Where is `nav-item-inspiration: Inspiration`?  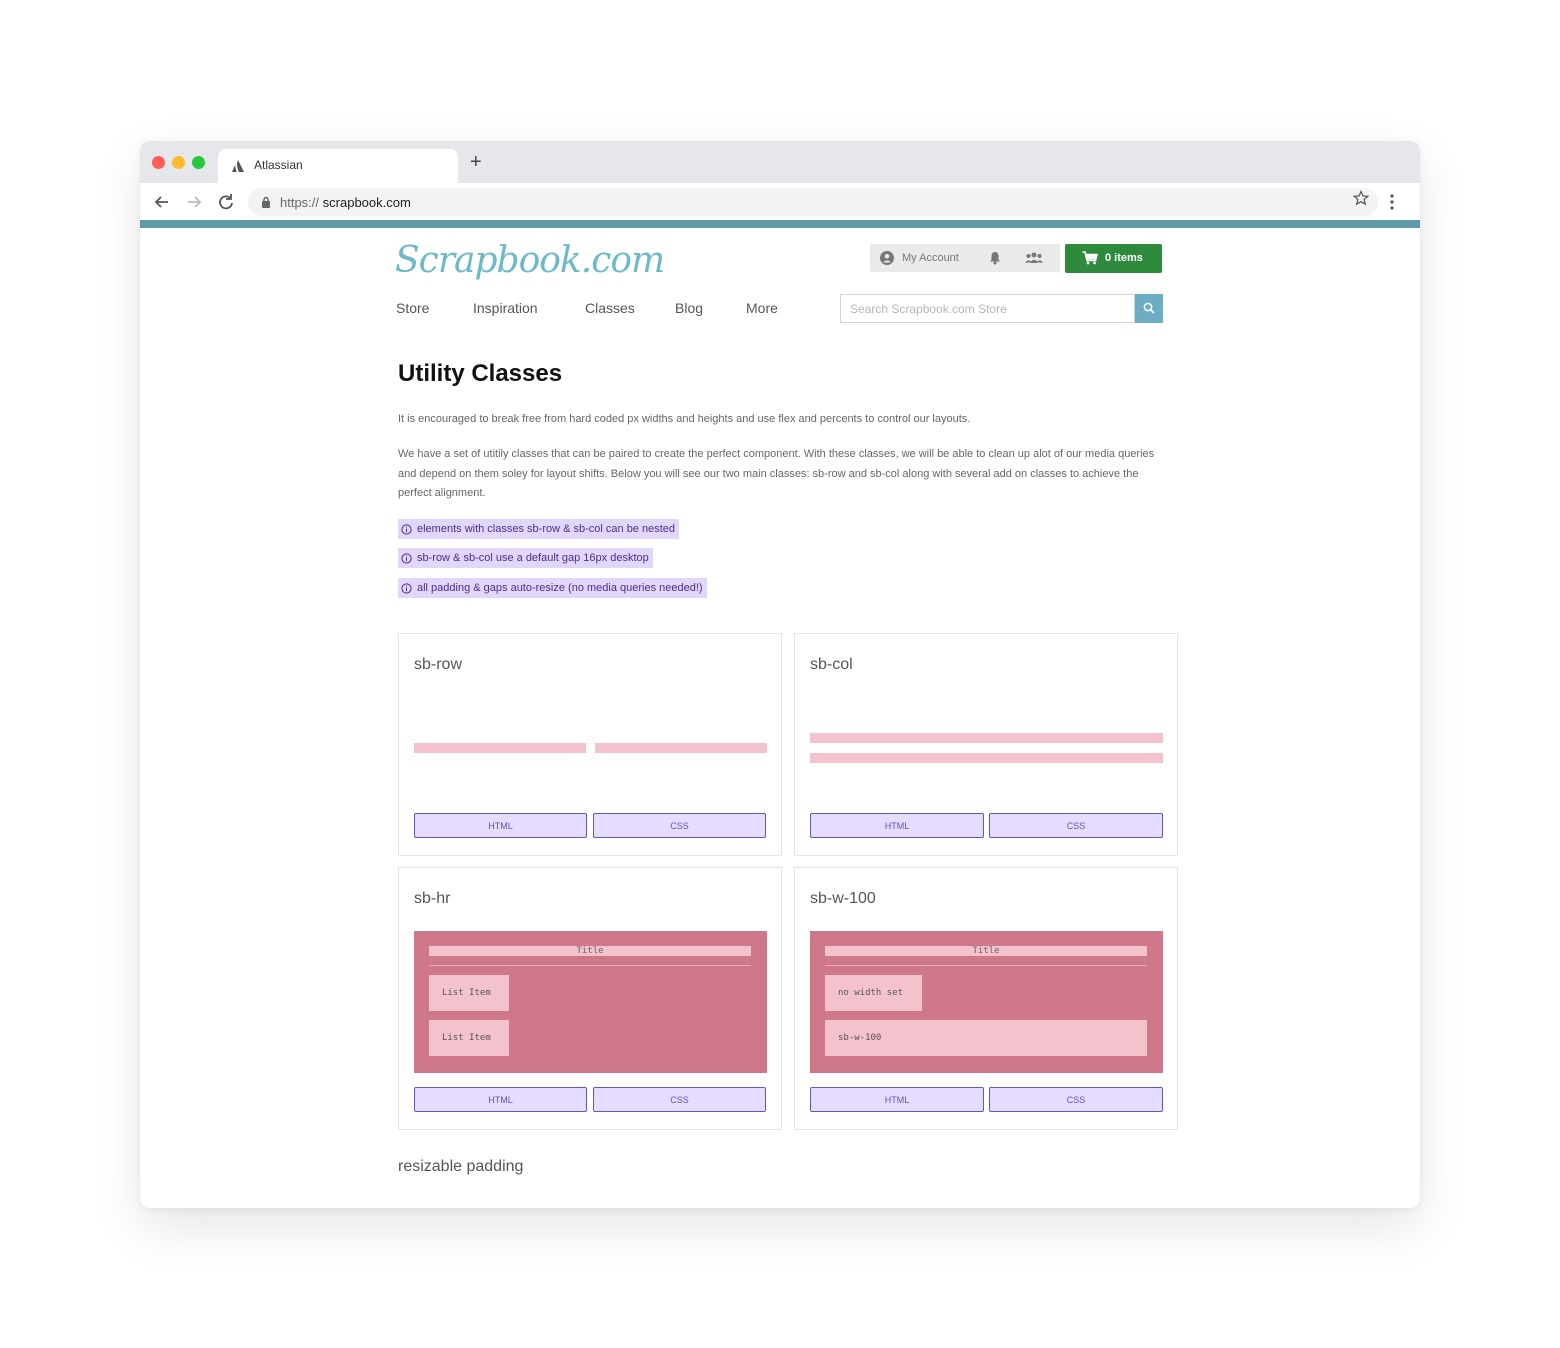
nav-item-inspiration: Inspiration is located at coordinates (505, 308).